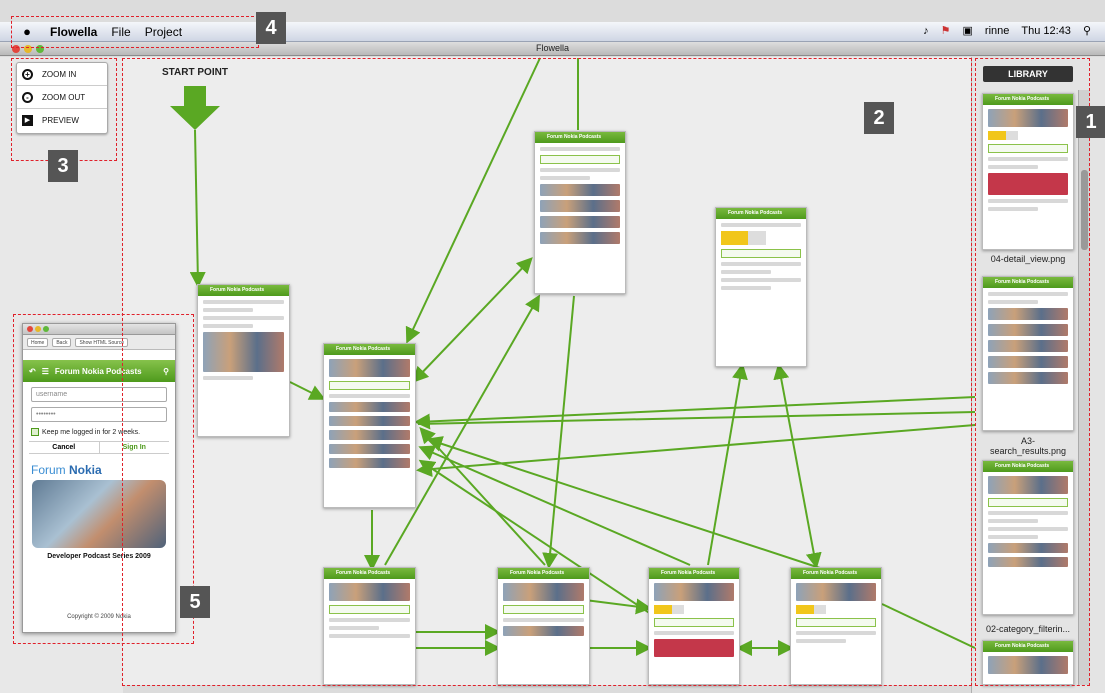 This screenshot has width=1105, height=693. I want to click on screen-login: Forum Nokia Podcasts, so click(243, 360).